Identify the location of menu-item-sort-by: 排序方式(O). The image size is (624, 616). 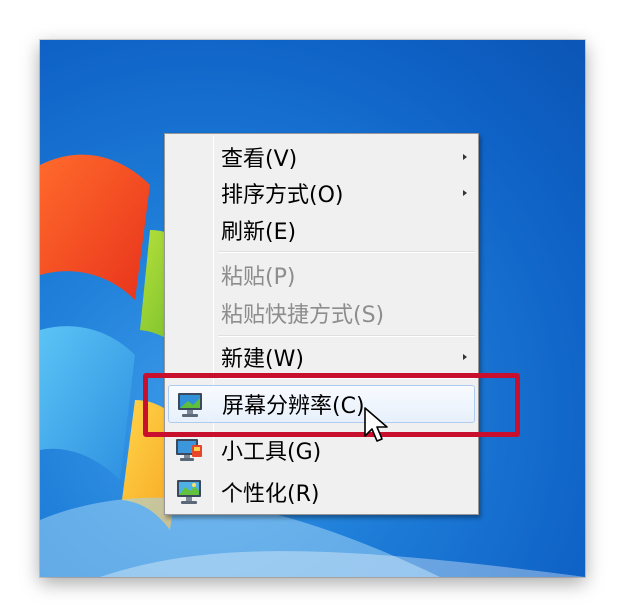
(321, 193).